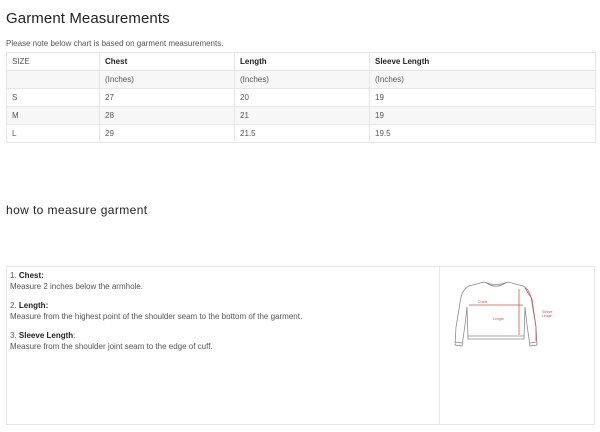 The height and width of the screenshot is (432, 600). I want to click on column-header-size: SIZE, so click(53, 61).